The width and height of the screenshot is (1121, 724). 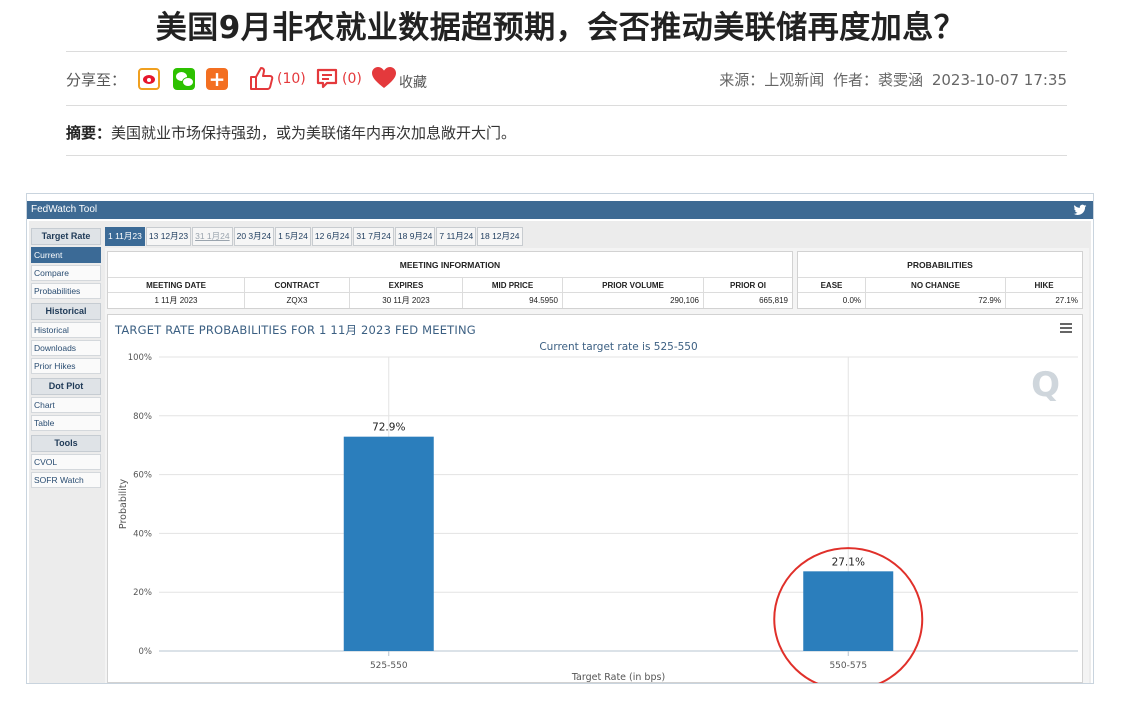 What do you see at coordinates (184, 79) in the screenshot?
I see `wechat-share-icon` at bounding box center [184, 79].